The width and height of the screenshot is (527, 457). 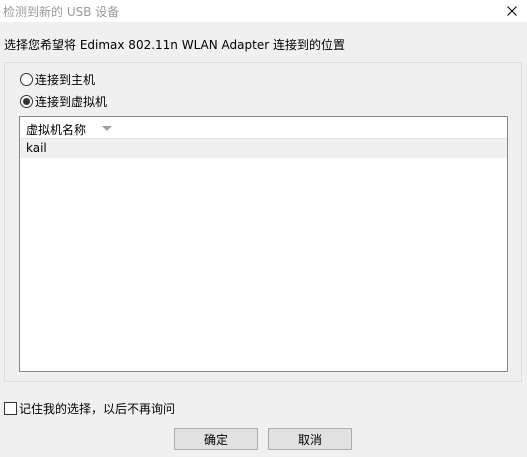 I want to click on column-header-vm-name: 虚拟机名称, so click(x=56, y=129).